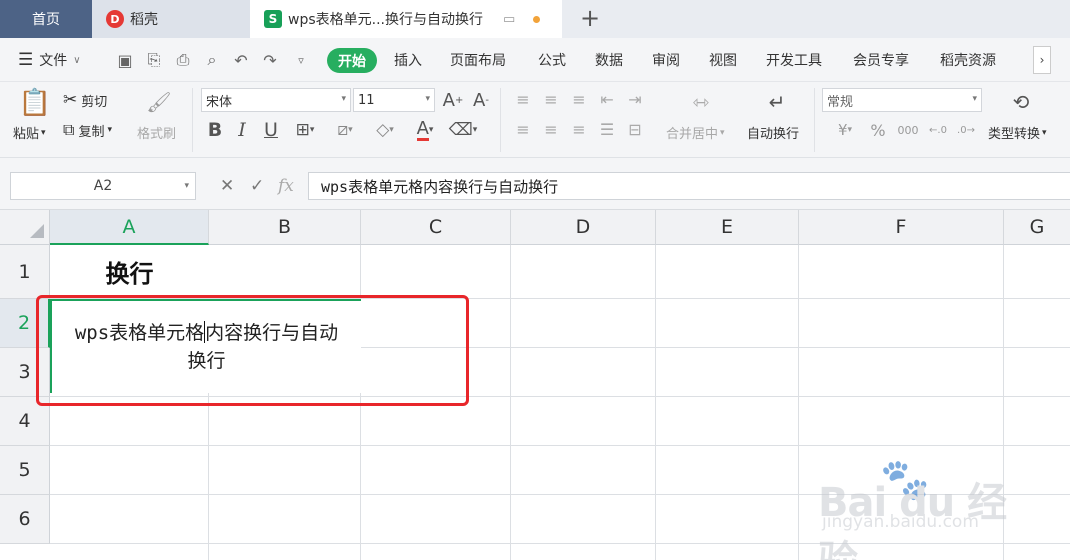 The image size is (1070, 560). I want to click on font-name-value: 宋体, so click(219, 102).